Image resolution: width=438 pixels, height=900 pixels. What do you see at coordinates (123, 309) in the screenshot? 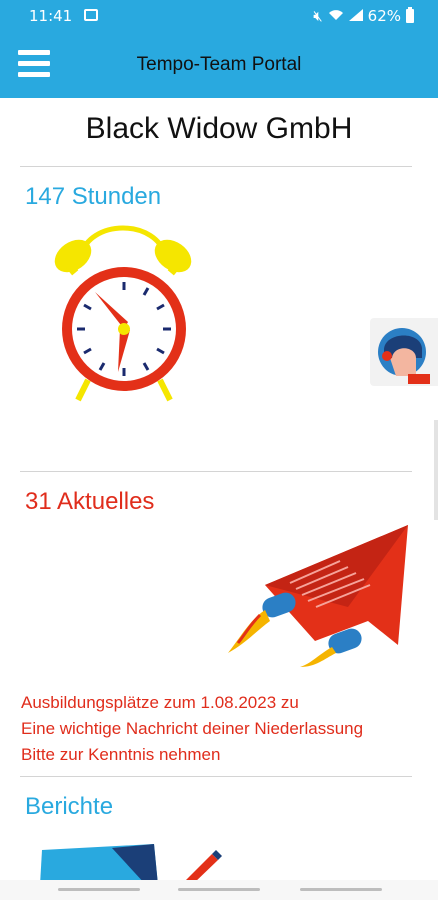
I see `alarm-clock-icon` at bounding box center [123, 309].